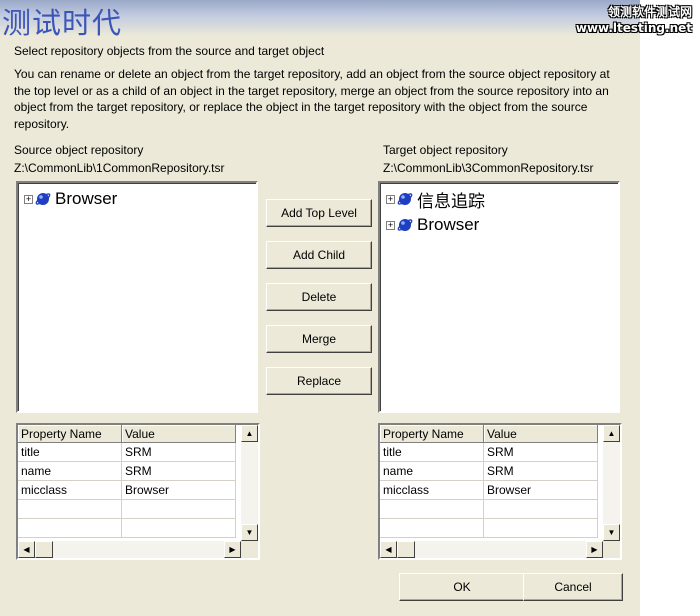 This screenshot has height=616, width=700. I want to click on merge-button: Merge, so click(319, 339).